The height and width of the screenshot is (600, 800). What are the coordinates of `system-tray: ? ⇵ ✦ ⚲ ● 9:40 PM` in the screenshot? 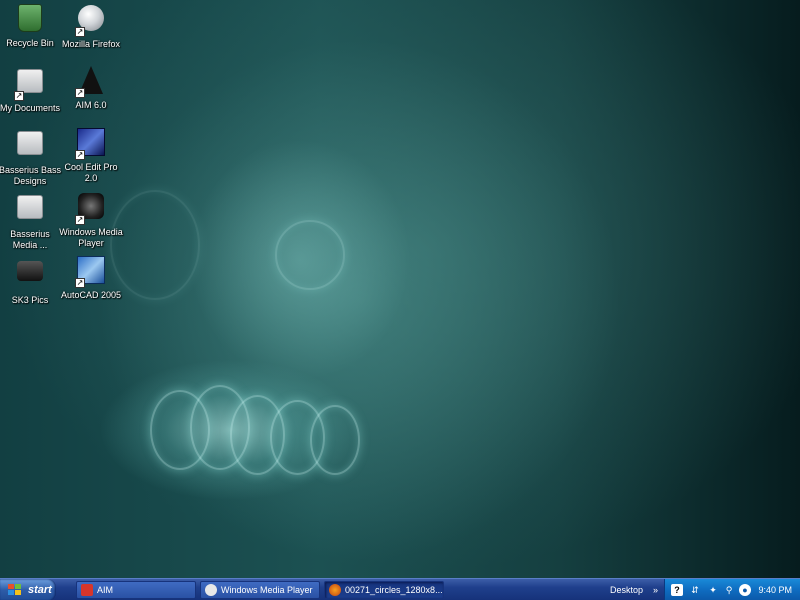 It's located at (732, 589).